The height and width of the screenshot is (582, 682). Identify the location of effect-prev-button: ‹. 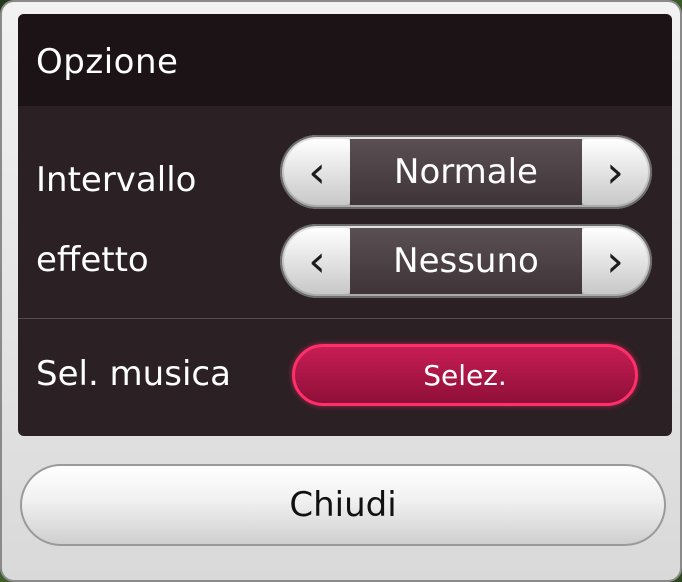
(317, 261).